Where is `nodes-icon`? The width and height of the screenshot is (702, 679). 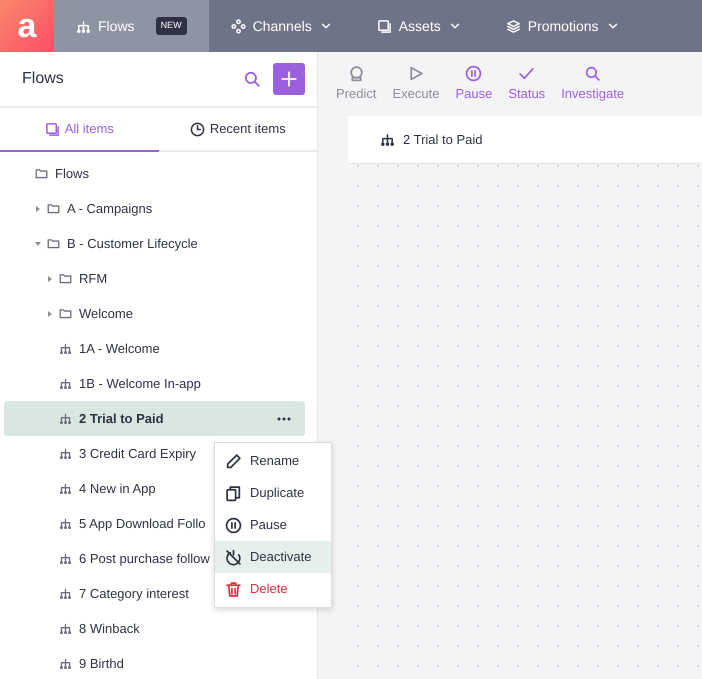
nodes-icon is located at coordinates (238, 26).